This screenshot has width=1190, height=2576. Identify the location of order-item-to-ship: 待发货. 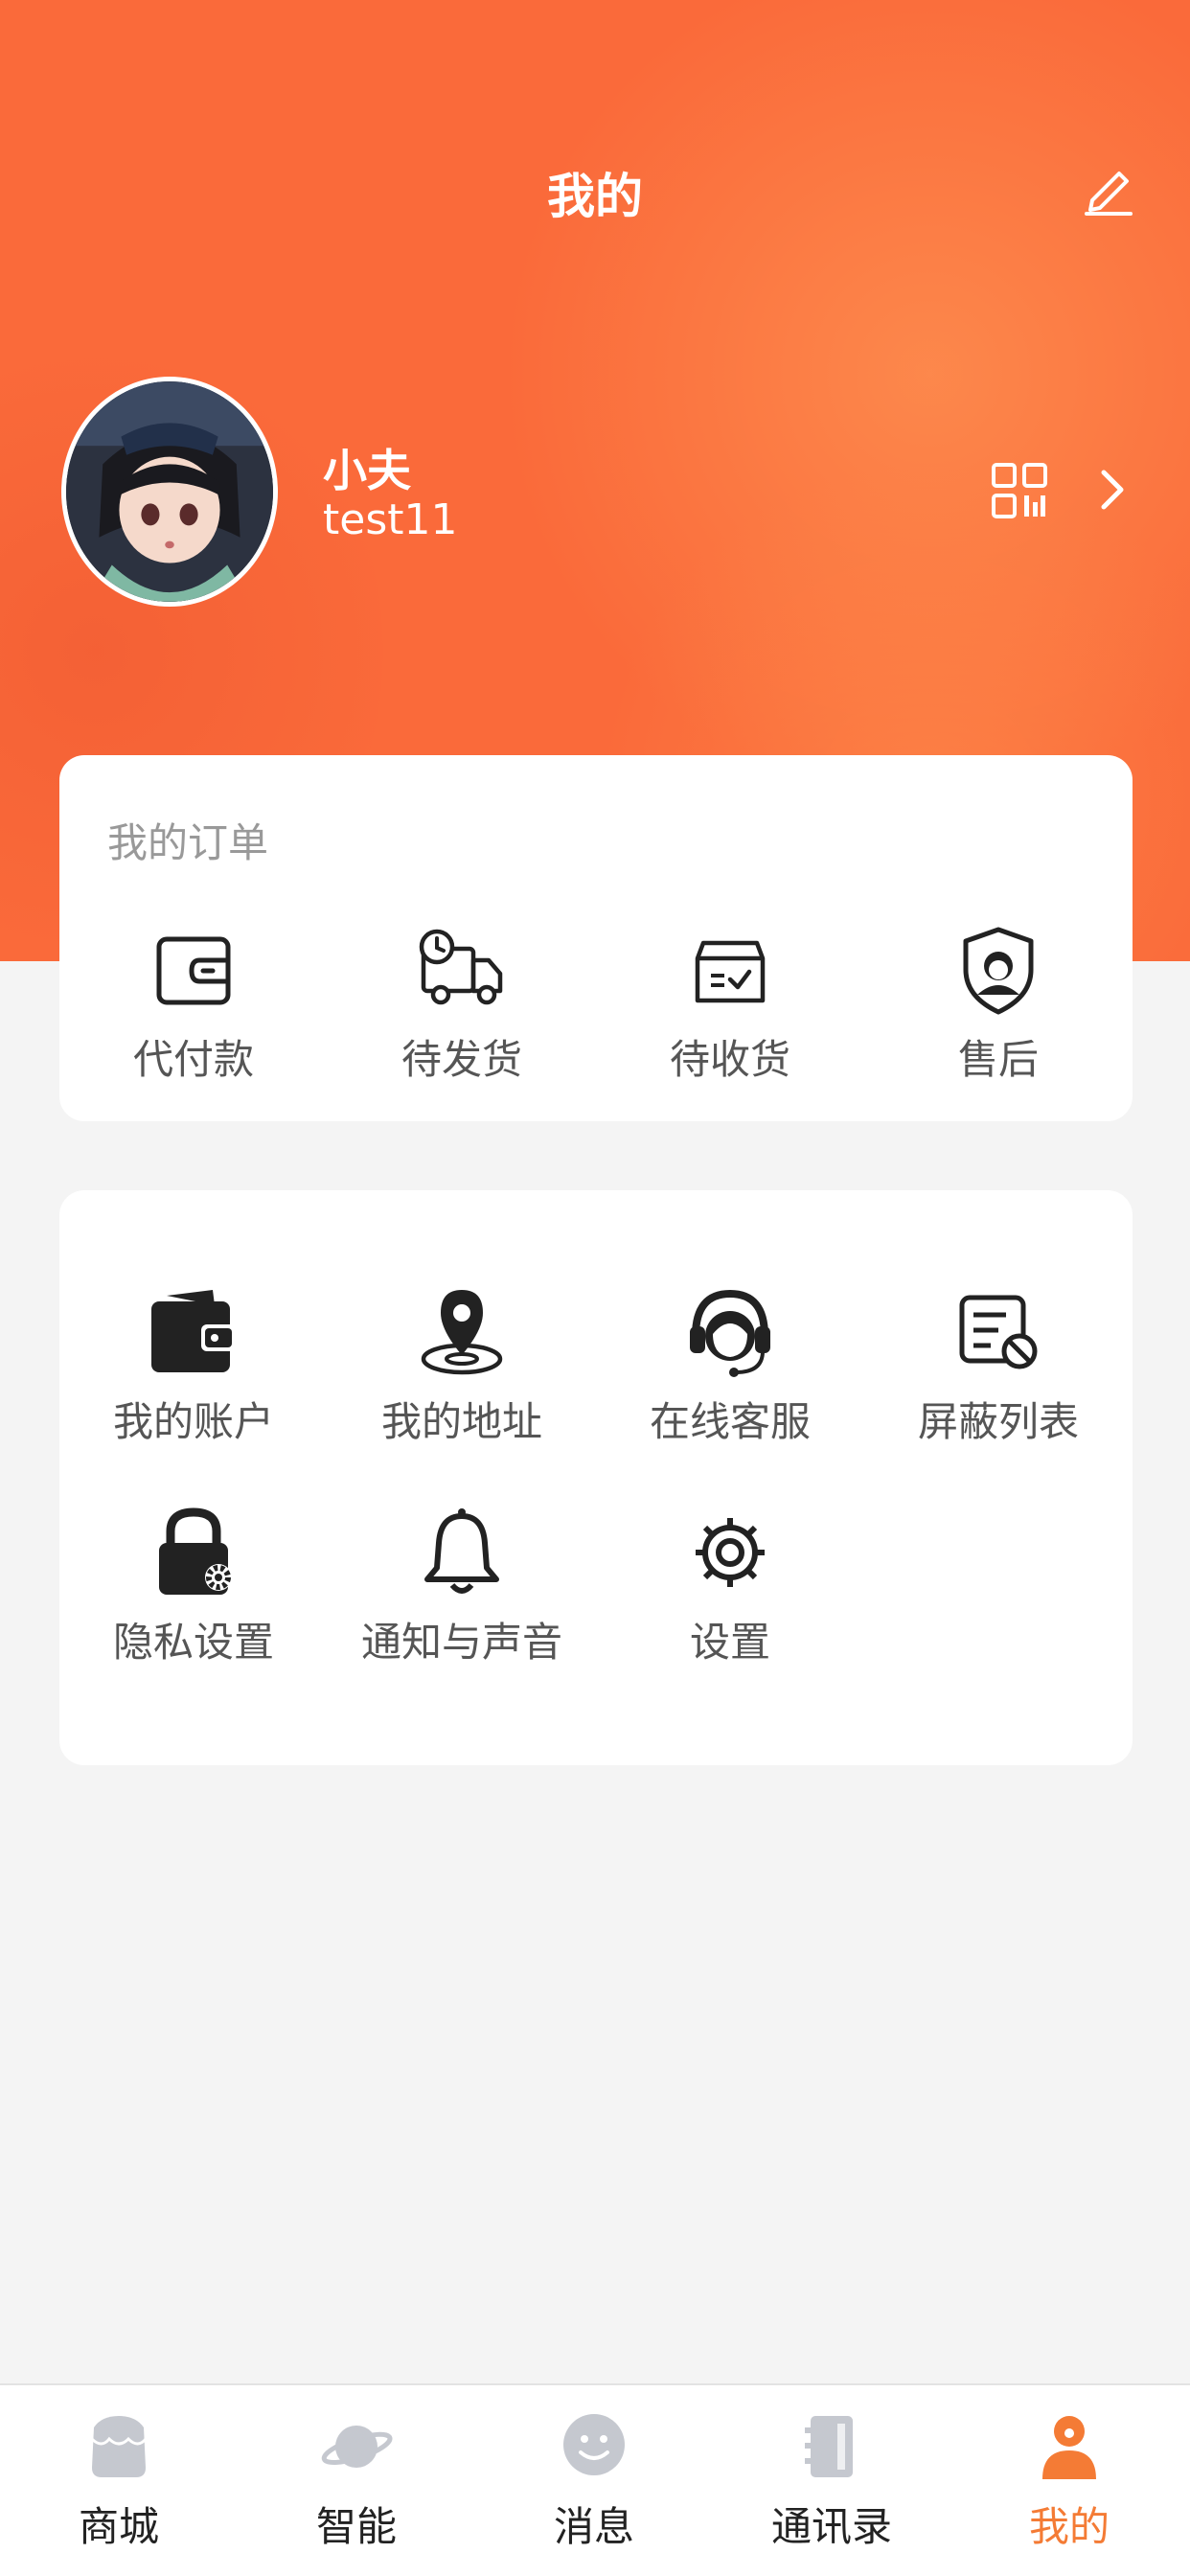
(461, 1004).